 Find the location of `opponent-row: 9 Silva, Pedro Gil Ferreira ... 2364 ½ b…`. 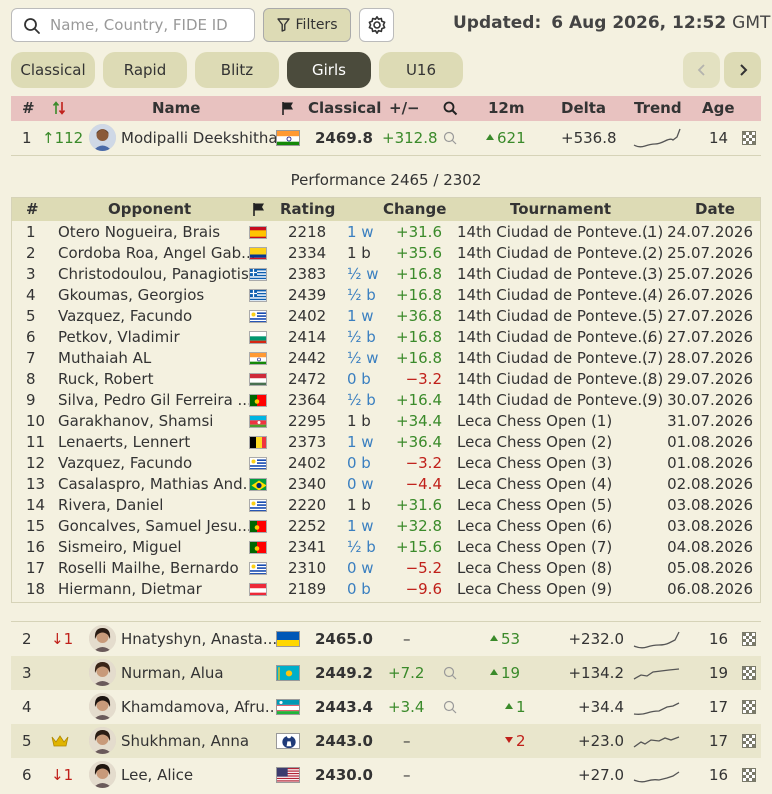

opponent-row: 9 Silva, Pedro Gil Ferreira ... 2364 ½ b… is located at coordinates (386, 400).